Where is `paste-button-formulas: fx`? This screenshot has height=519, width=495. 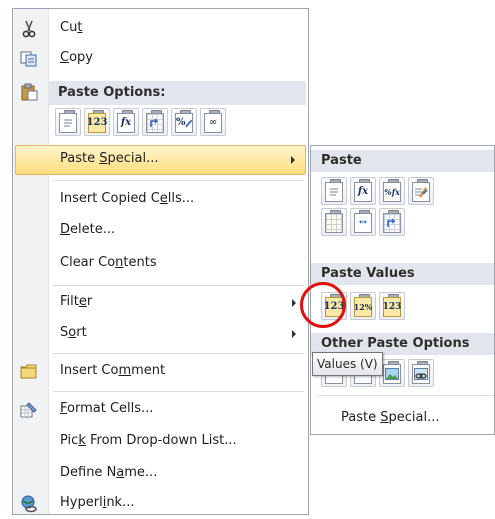 paste-button-formulas: fx is located at coordinates (363, 191).